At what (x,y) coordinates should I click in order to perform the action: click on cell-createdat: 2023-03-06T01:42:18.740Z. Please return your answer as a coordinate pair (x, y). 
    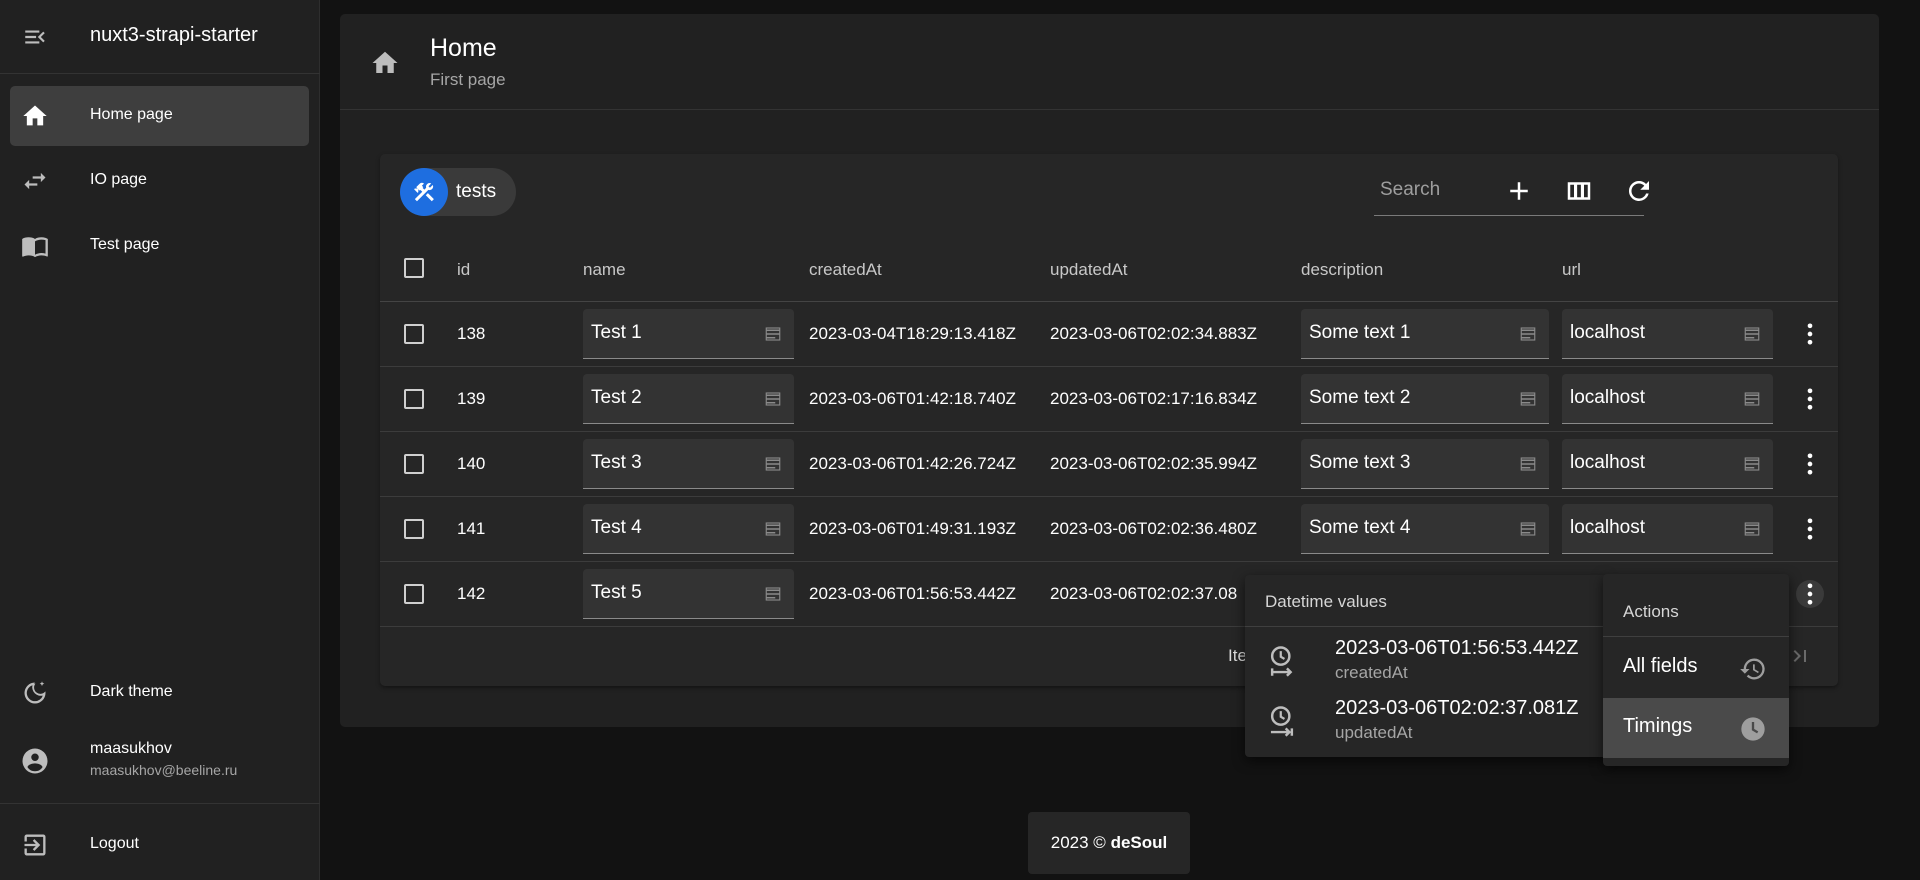
    Looking at the image, I should click on (912, 398).